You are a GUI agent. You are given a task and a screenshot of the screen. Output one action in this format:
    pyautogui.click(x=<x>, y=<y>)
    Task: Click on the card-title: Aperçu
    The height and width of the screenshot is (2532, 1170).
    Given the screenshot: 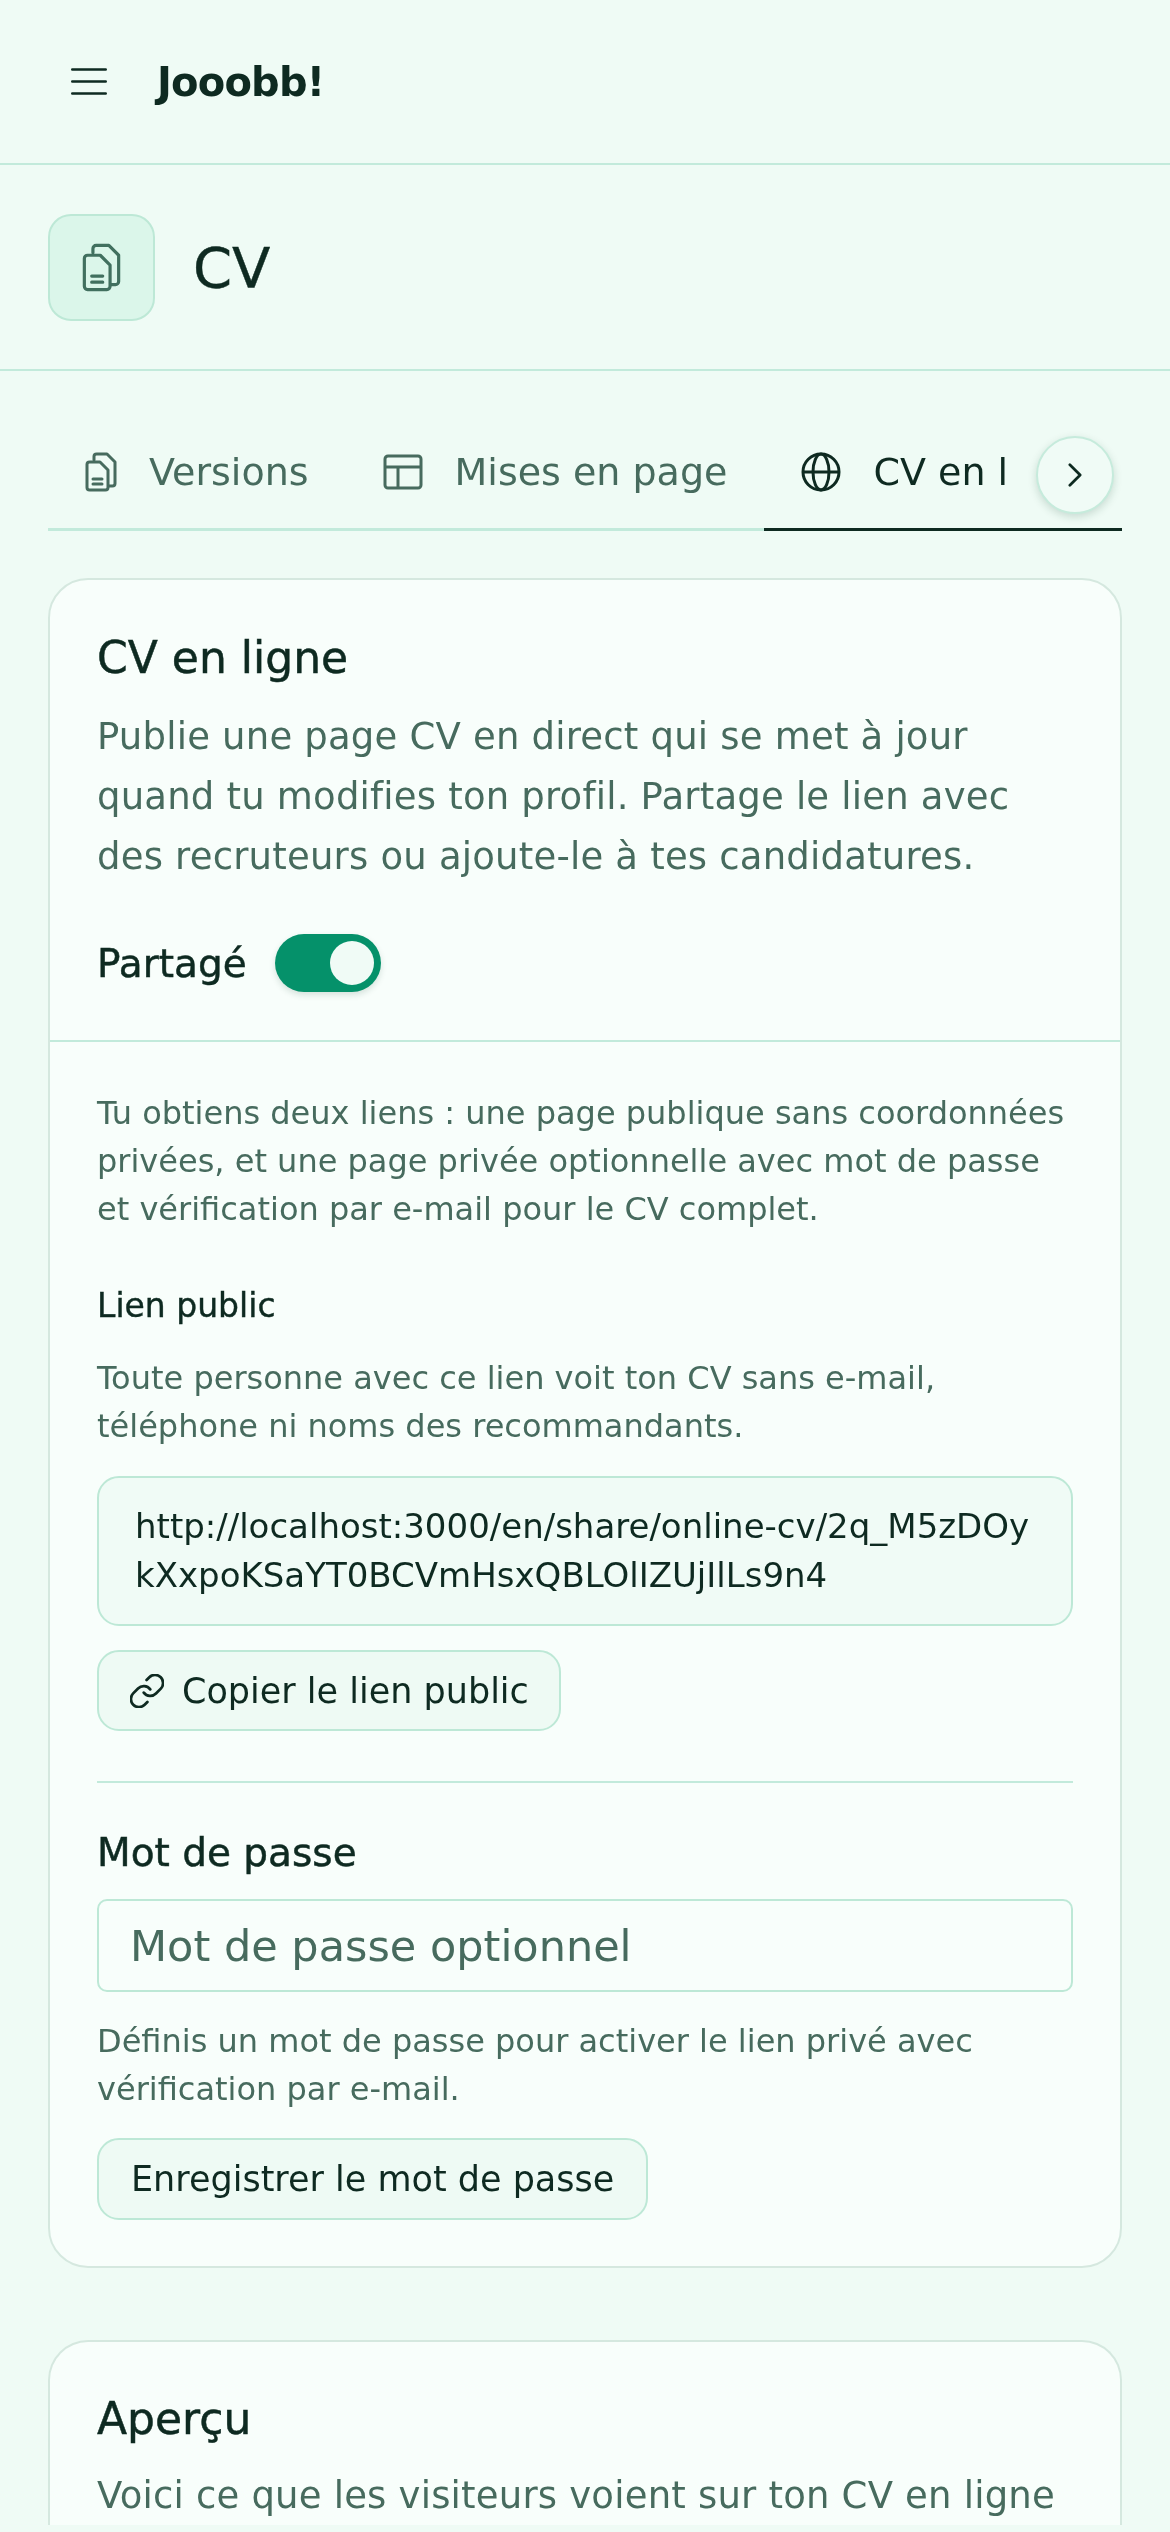 What is the action you would take?
    pyautogui.click(x=175, y=2419)
    